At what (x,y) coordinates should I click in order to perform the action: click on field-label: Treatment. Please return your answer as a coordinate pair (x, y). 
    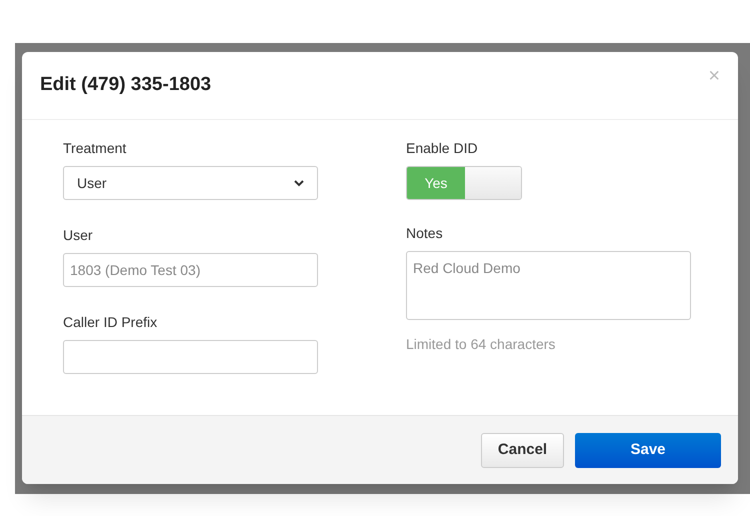
    Looking at the image, I should click on (95, 148).